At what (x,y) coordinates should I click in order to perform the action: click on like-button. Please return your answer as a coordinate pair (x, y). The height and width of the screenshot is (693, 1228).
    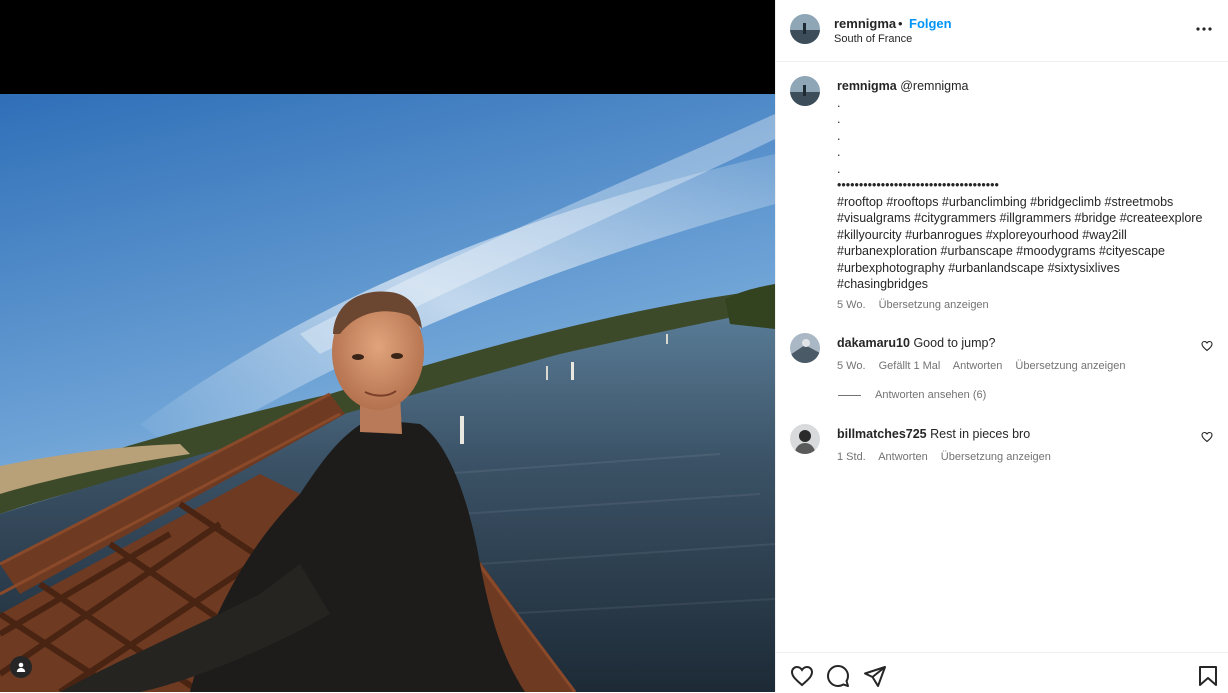
    Looking at the image, I should click on (802, 676).